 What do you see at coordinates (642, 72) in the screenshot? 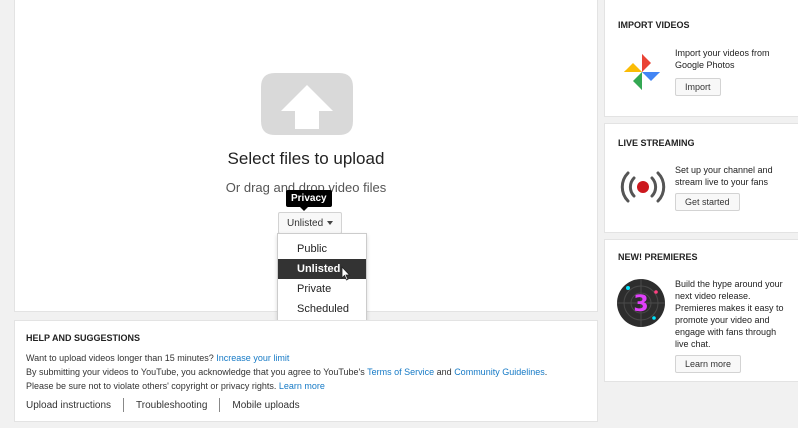
I see `google-photos-icon` at bounding box center [642, 72].